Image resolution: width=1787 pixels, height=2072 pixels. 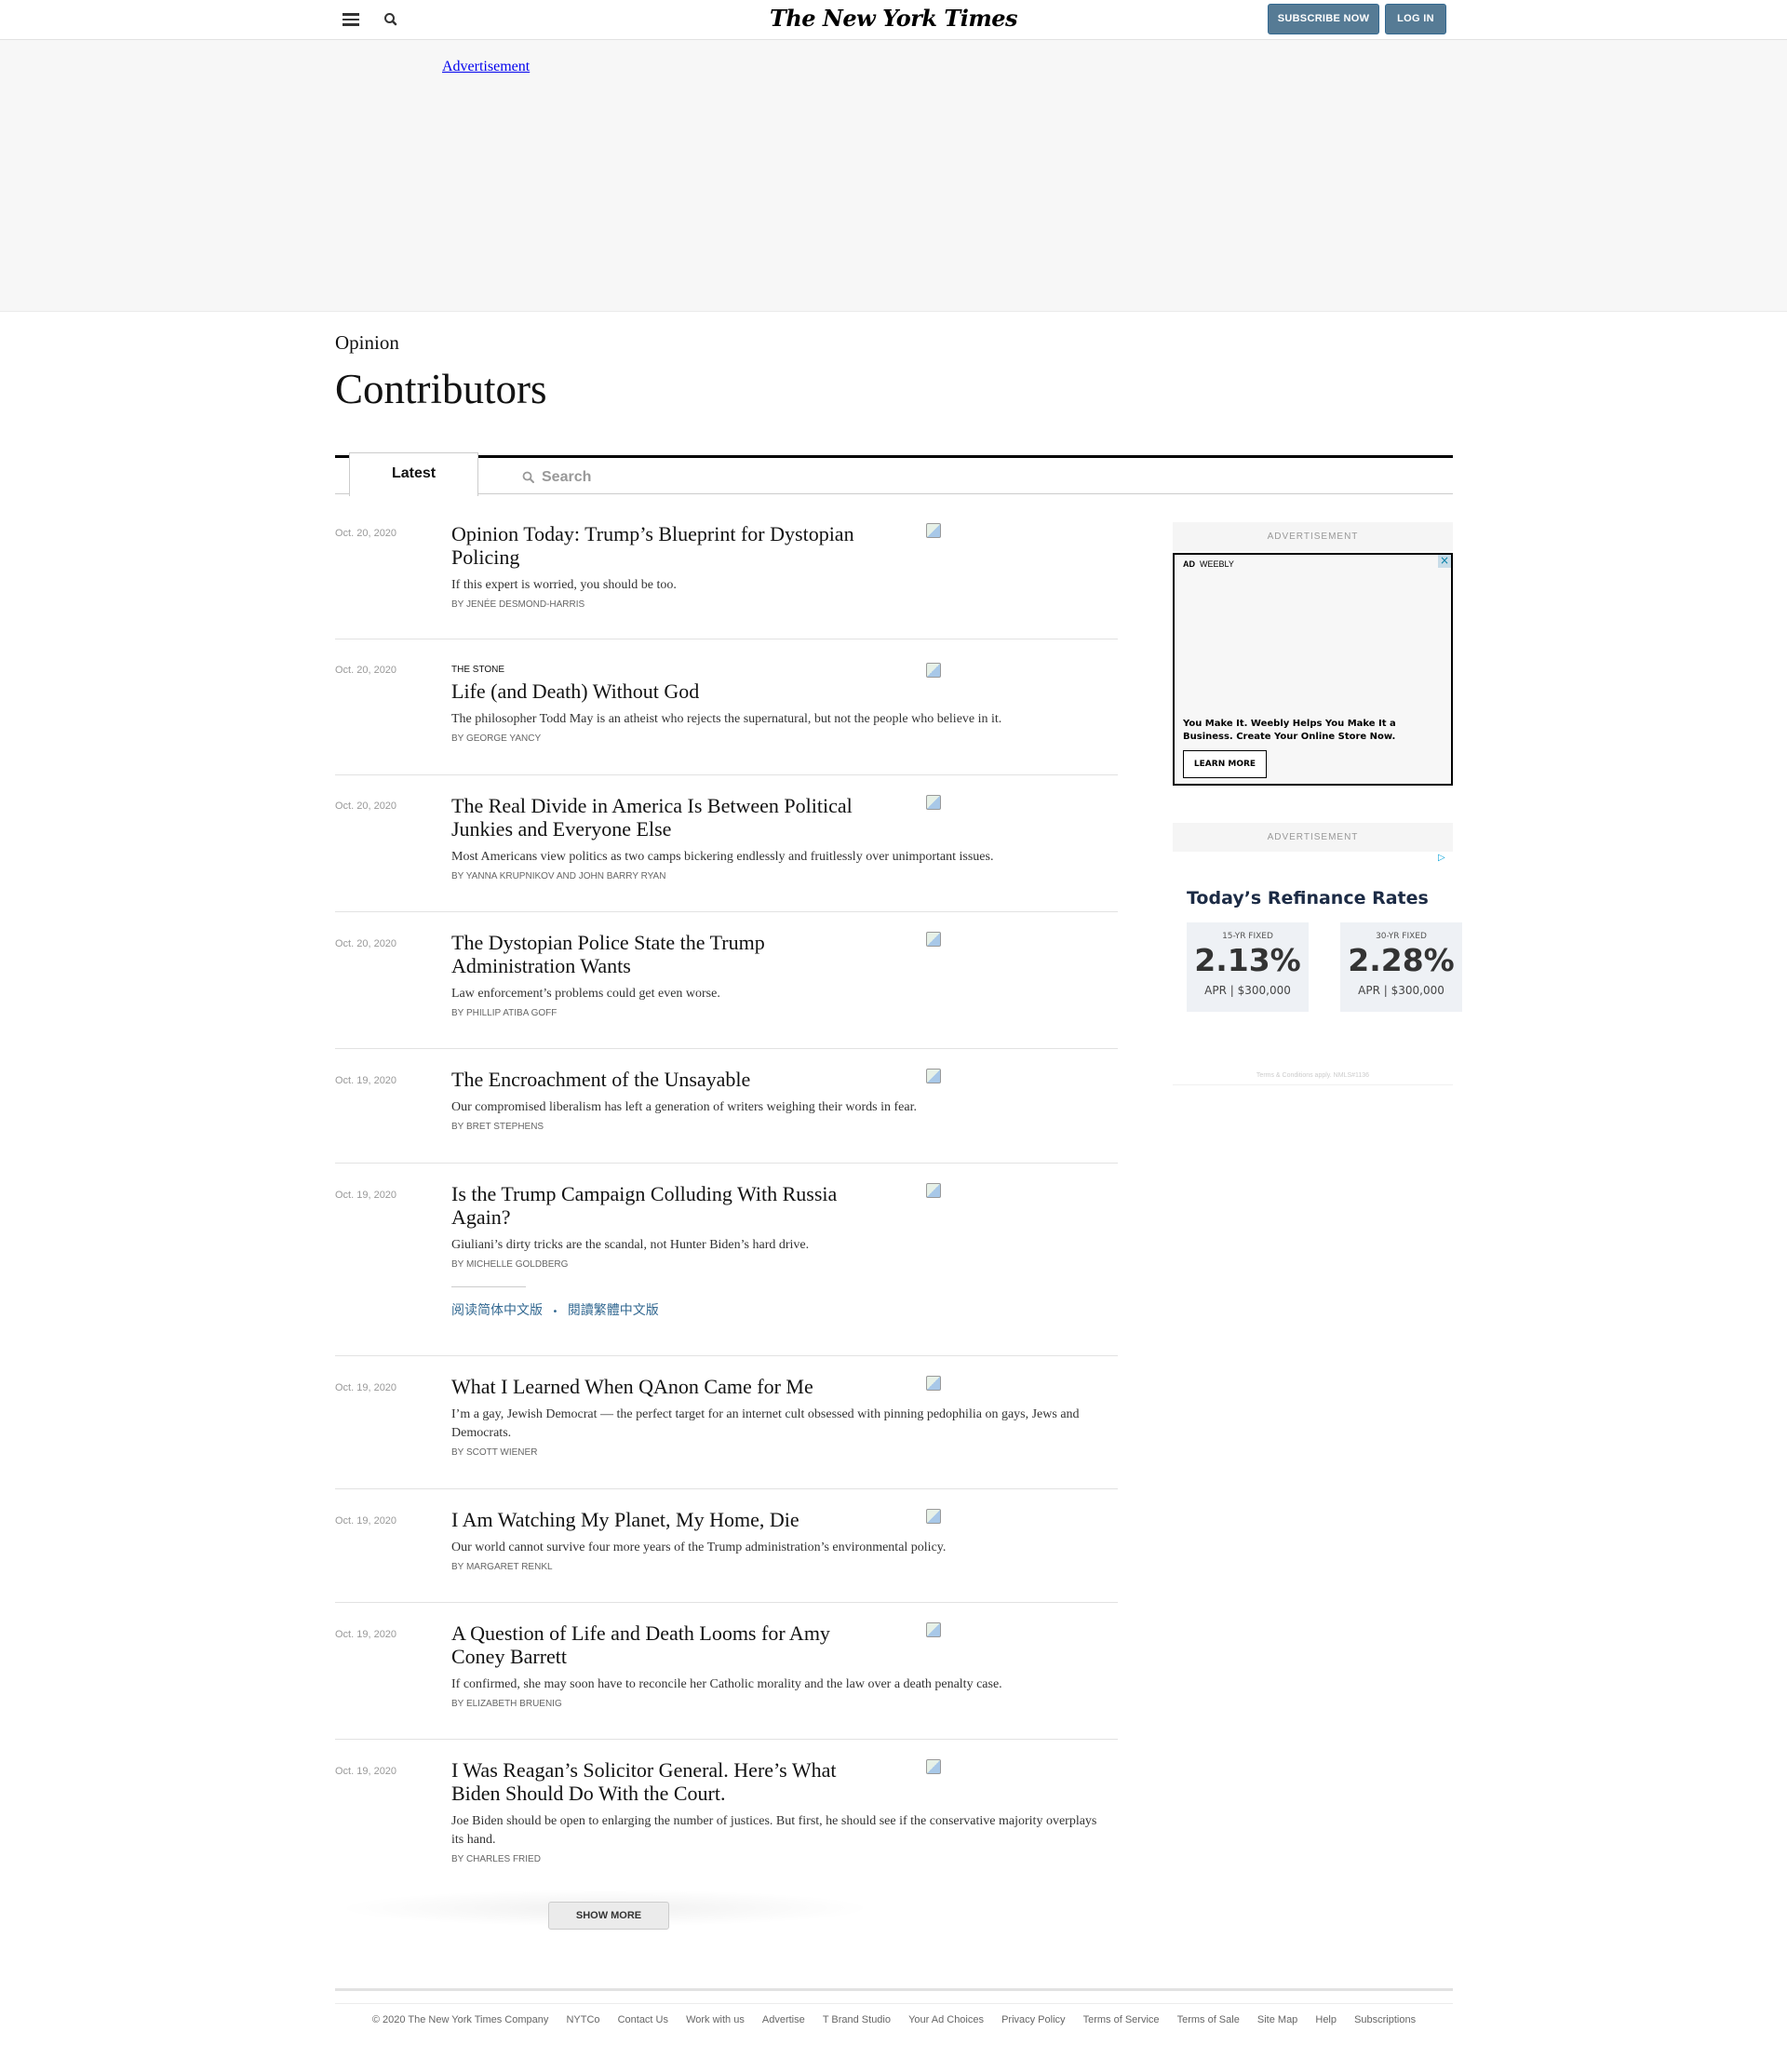 What do you see at coordinates (783, 2019) in the screenshot?
I see `footer-link-advertise: Advertise` at bounding box center [783, 2019].